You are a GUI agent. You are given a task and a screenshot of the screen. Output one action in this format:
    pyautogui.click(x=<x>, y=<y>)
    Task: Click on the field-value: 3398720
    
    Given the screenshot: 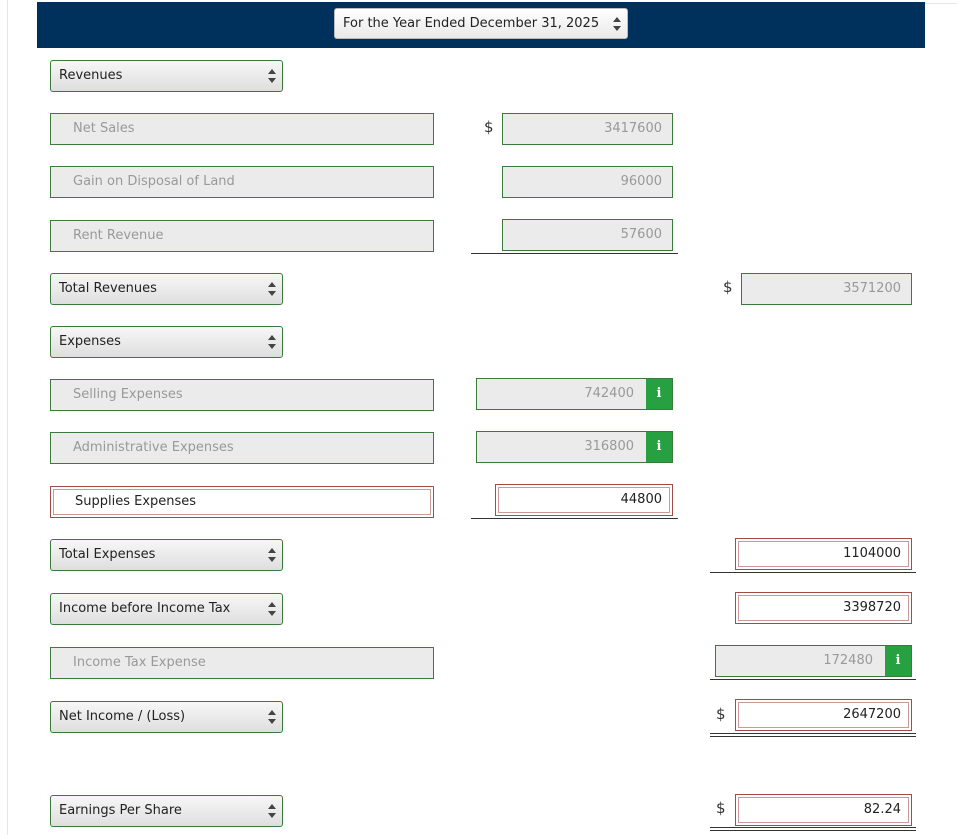 What is the action you would take?
    pyautogui.click(x=872, y=607)
    